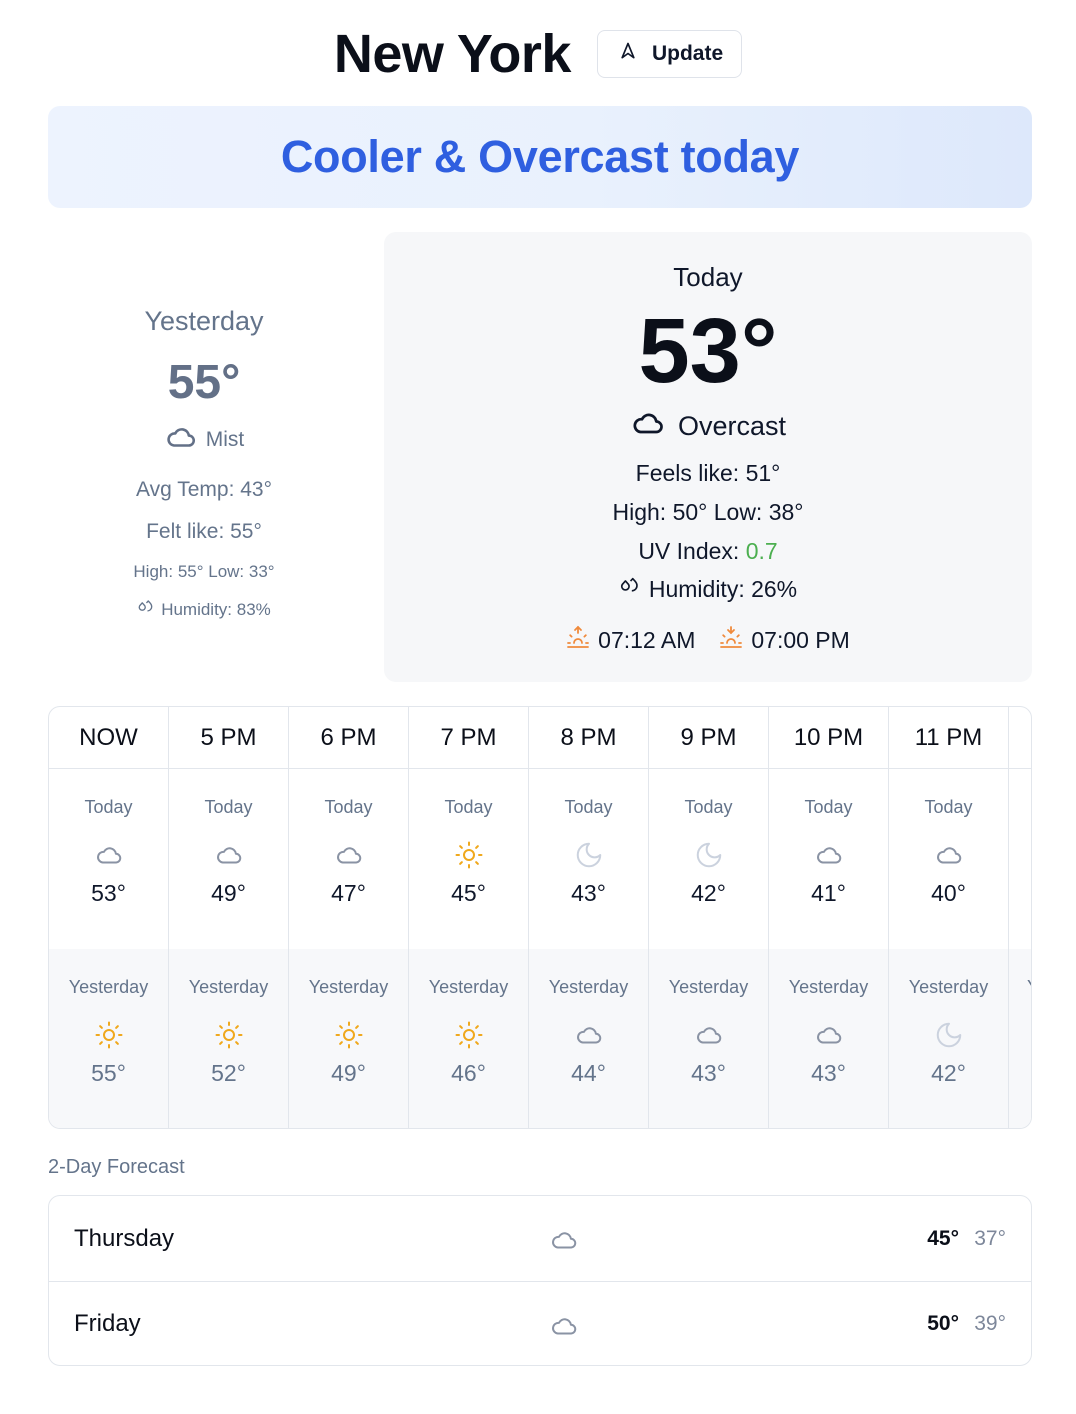  I want to click on hour-today: Today 45°, so click(468, 859).